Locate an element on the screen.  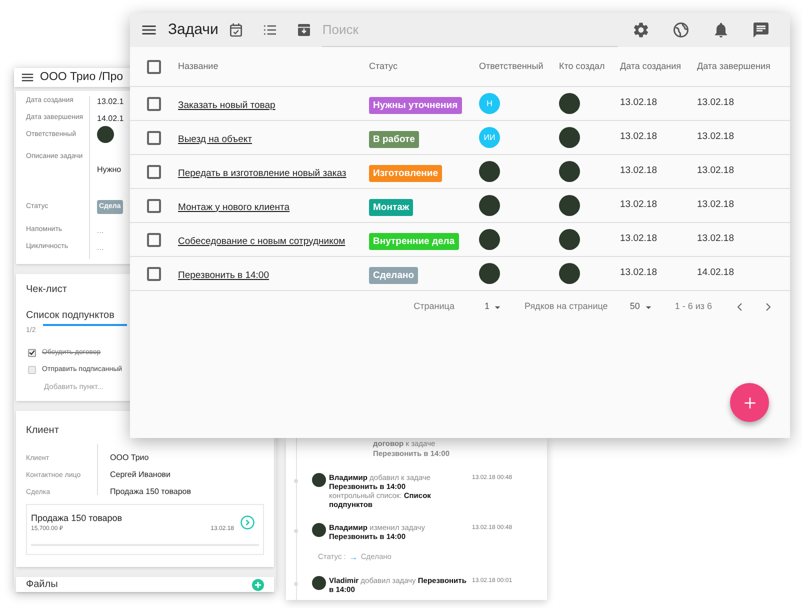
page-range: 1 - 6 из 6 is located at coordinates (693, 307).